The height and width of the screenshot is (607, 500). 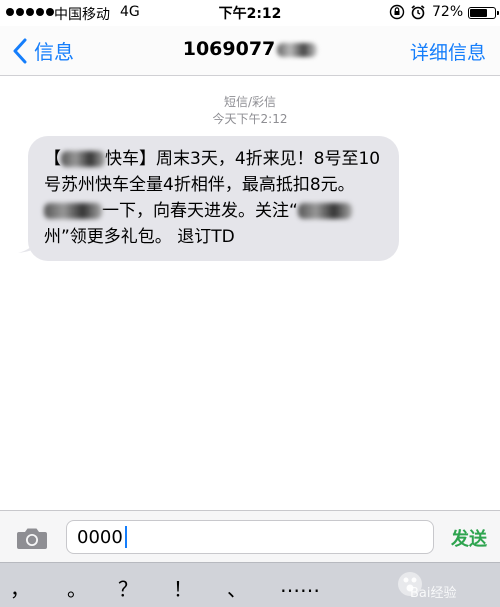 I want to click on message-type-label: 短信/彩信, so click(x=250, y=102).